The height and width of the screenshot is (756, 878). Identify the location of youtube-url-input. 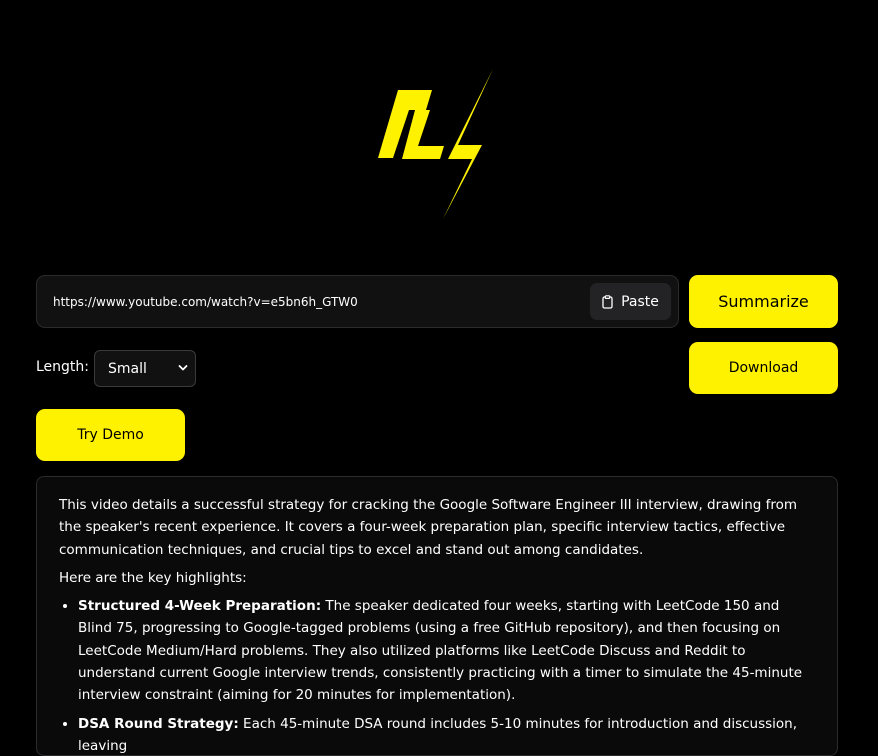
(321, 301).